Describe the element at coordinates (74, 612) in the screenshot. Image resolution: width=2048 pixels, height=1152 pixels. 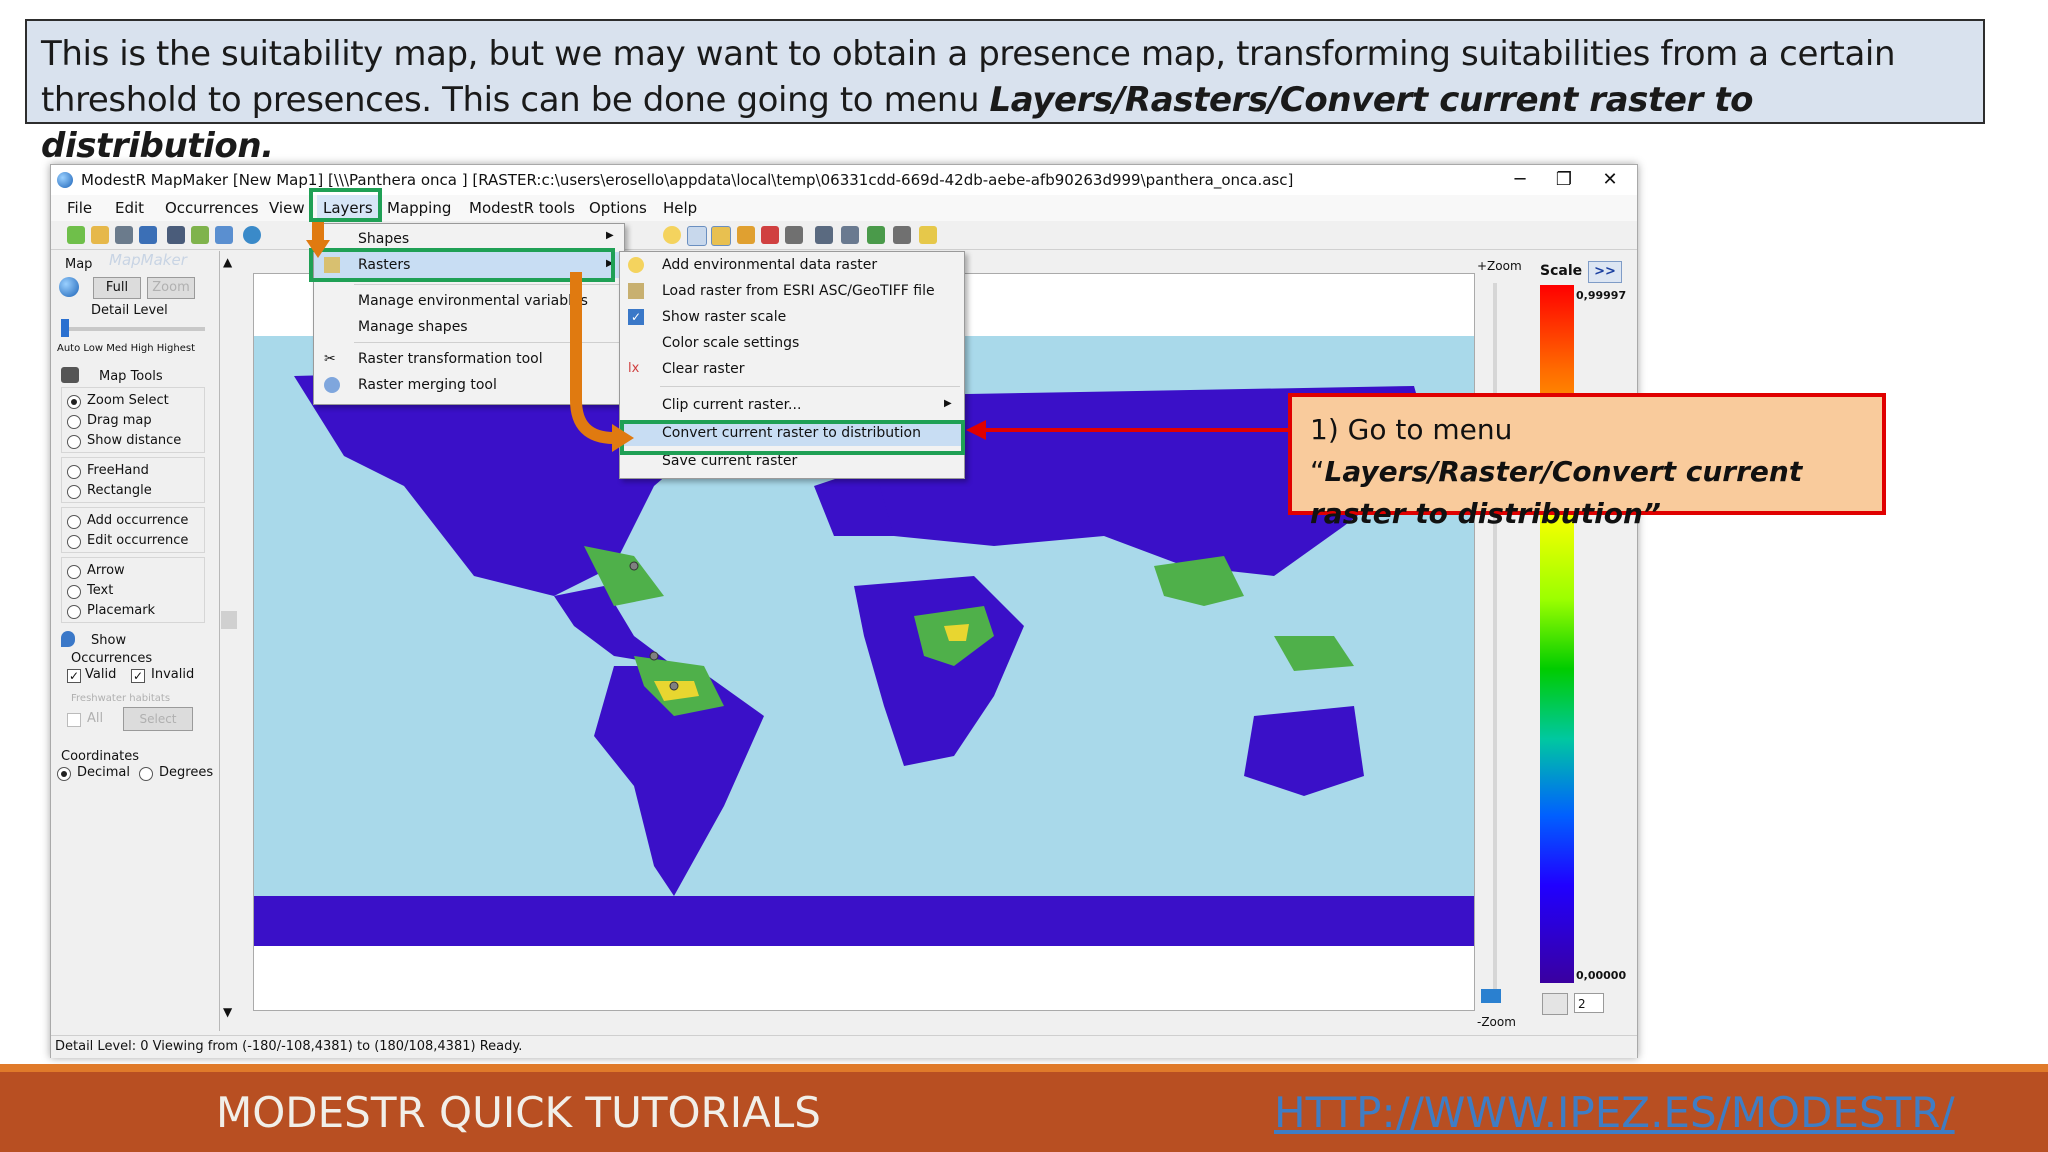
I see `placemark-radio` at that location.